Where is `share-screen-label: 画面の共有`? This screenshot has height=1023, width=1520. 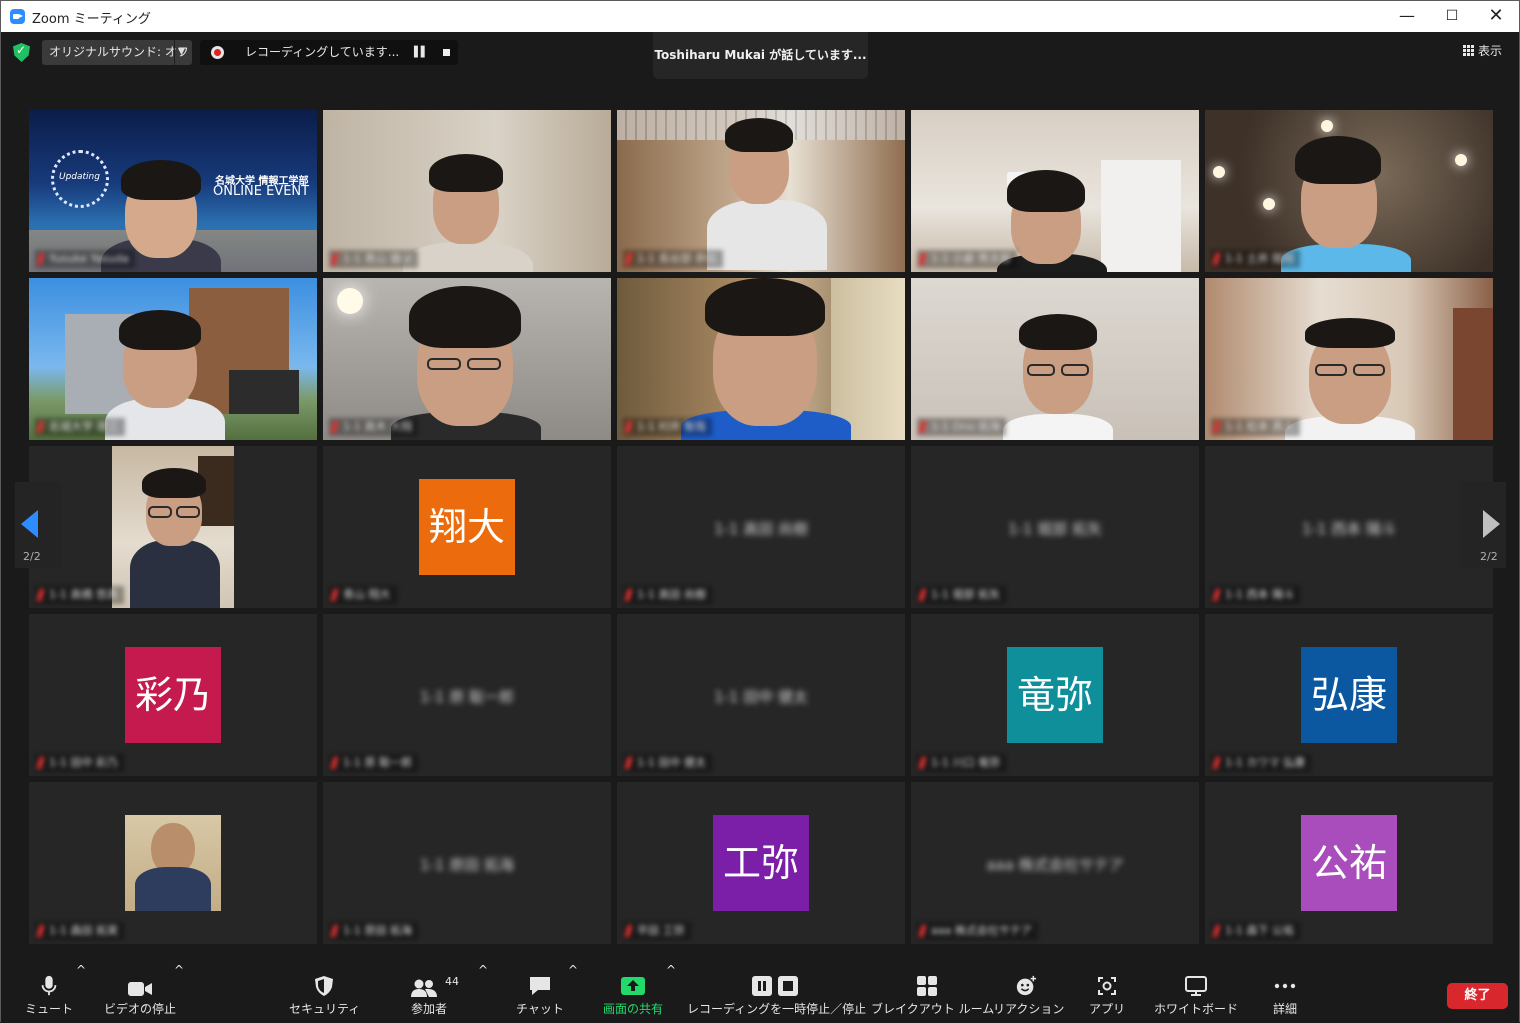 share-screen-label: 画面の共有 is located at coordinates (632, 1009).